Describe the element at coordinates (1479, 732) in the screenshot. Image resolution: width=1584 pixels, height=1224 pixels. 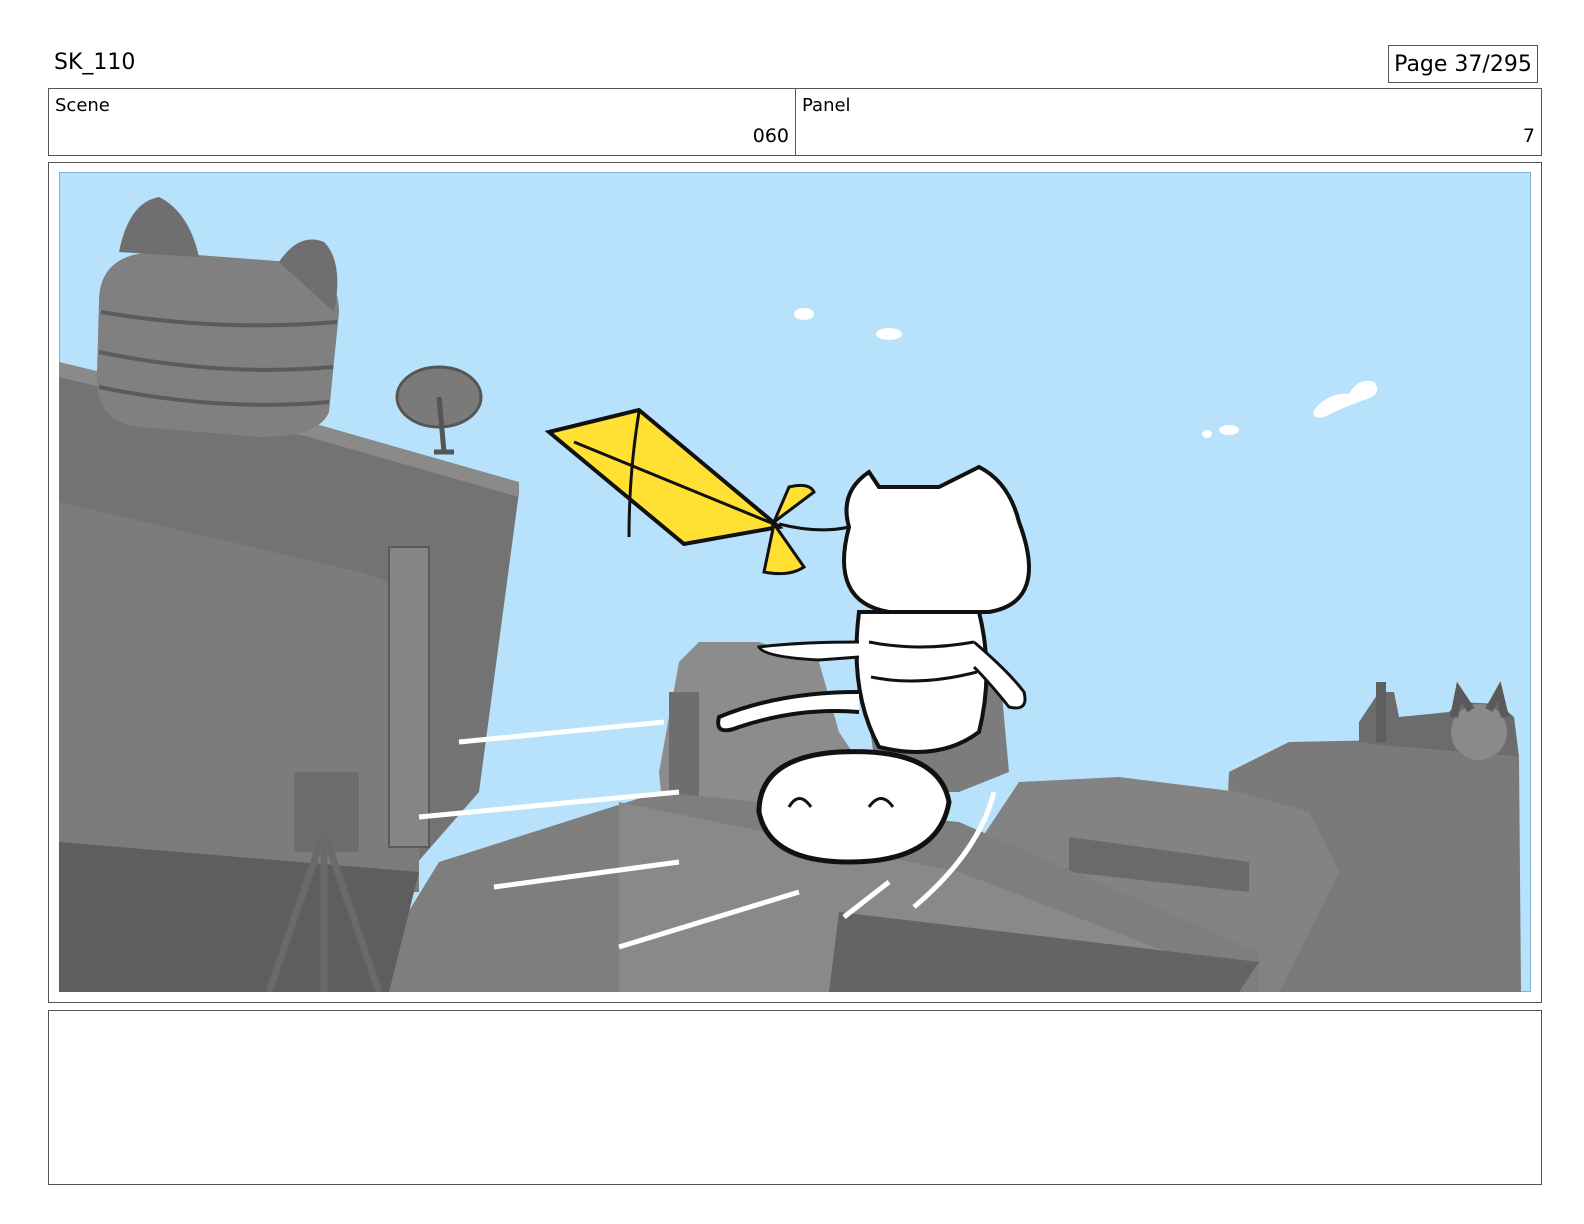
I see `rooftop-dome` at that location.